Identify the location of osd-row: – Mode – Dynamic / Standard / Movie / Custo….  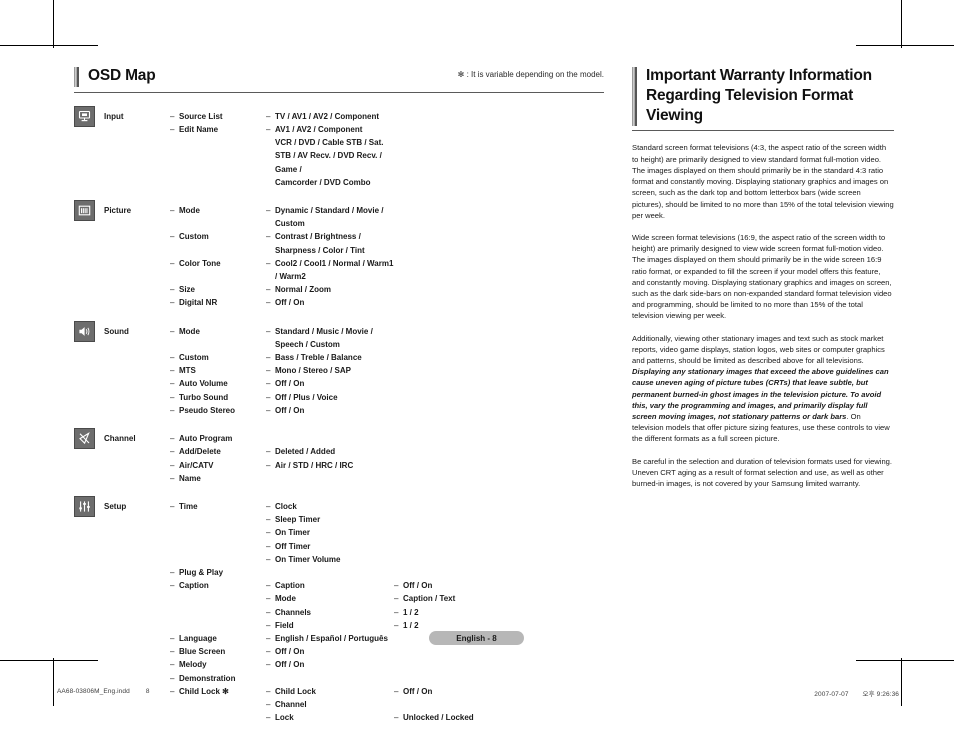
(387, 217).